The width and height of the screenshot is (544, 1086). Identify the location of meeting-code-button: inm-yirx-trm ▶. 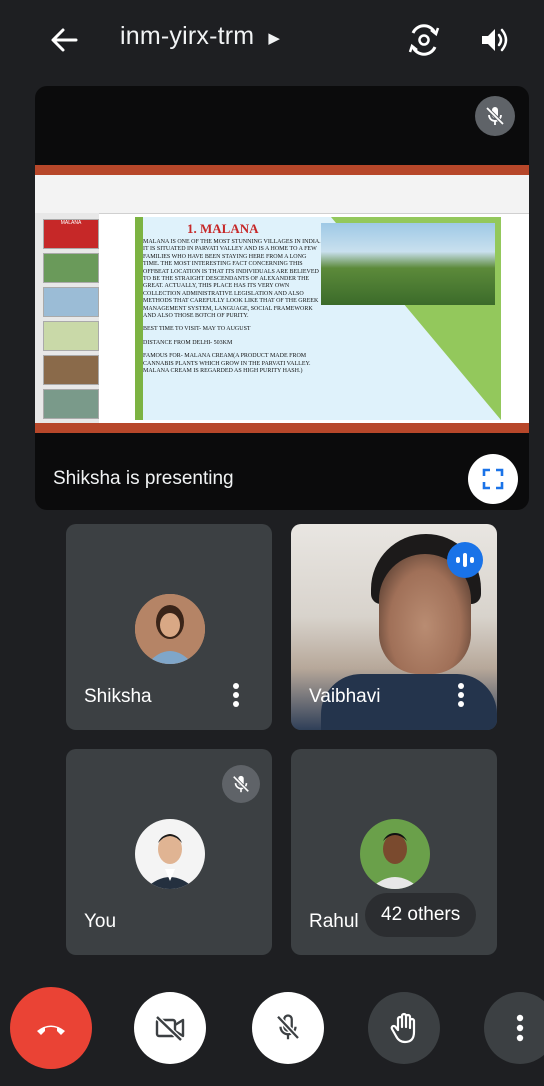
(200, 36).